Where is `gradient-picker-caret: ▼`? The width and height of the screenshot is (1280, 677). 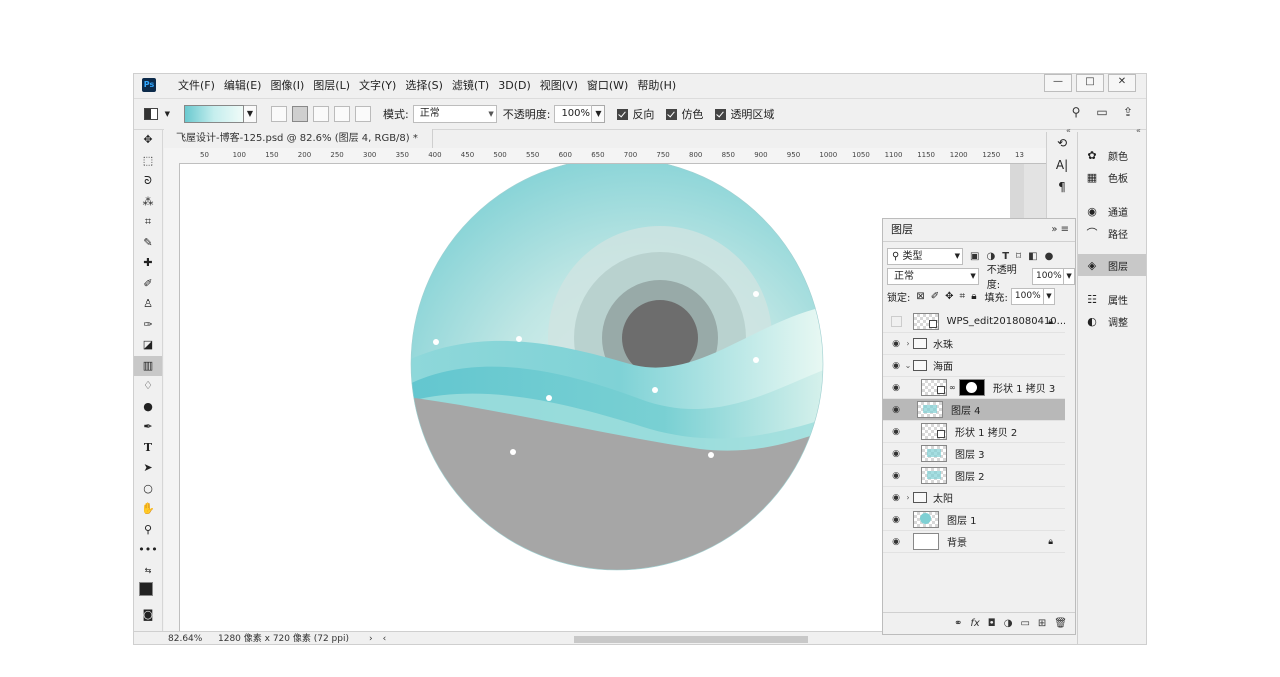 gradient-picker-caret: ▼ is located at coordinates (250, 114).